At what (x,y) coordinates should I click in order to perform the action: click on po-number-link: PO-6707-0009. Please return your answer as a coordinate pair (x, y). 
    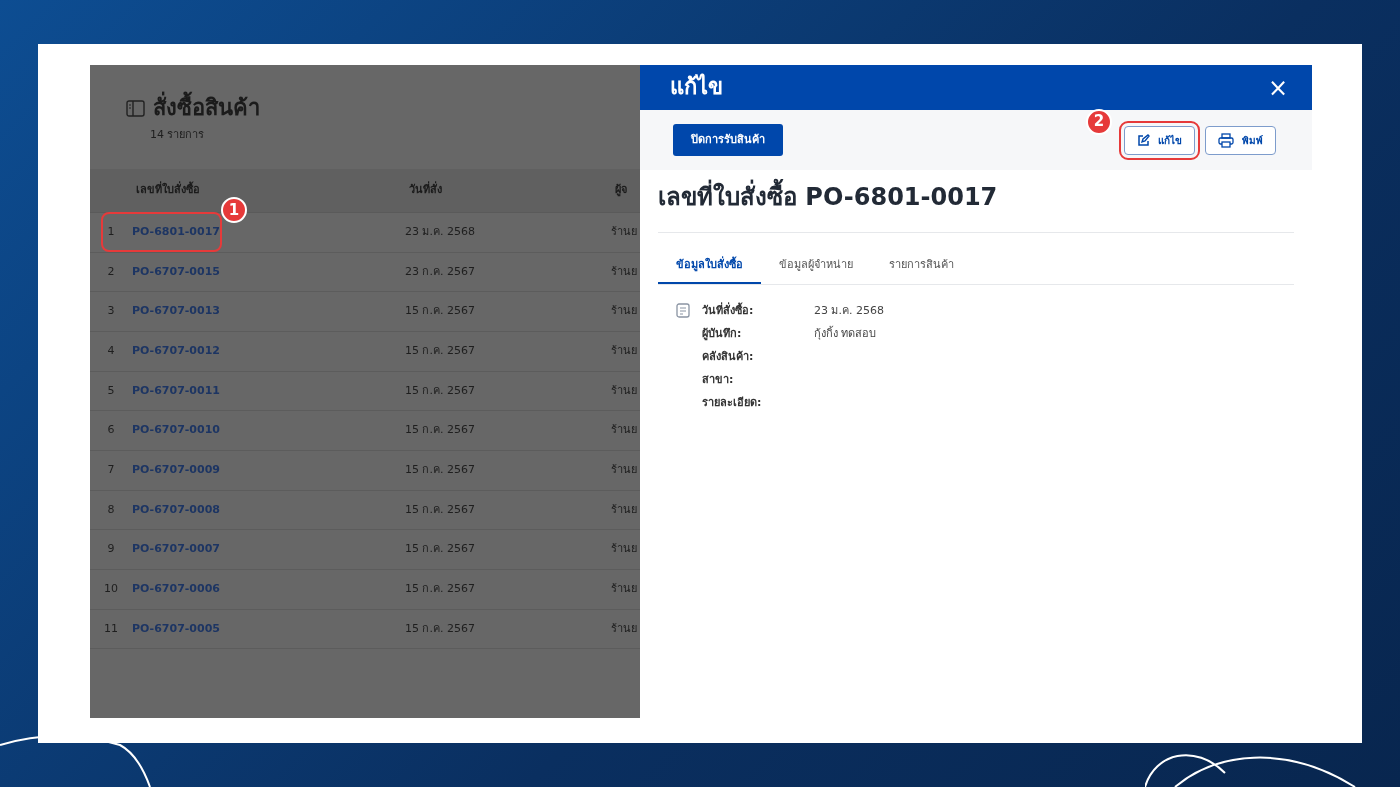
    Looking at the image, I should click on (176, 470).